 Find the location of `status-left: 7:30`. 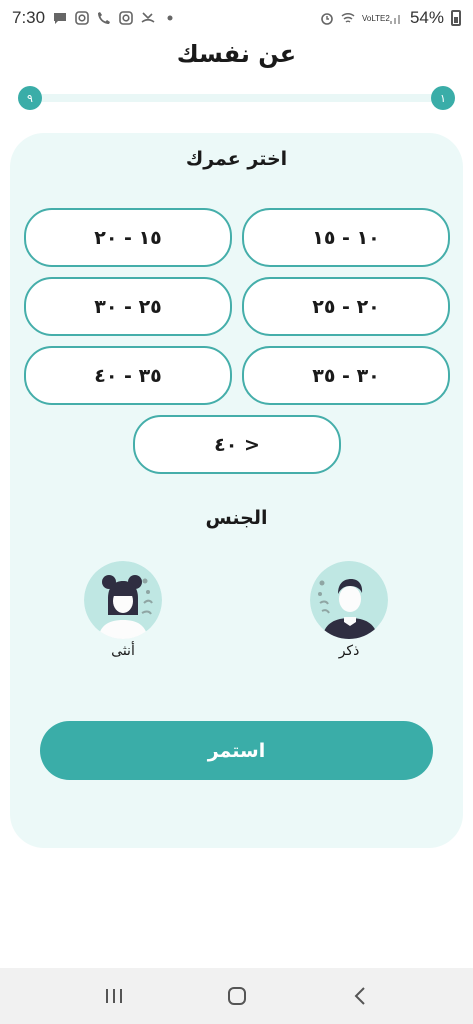

status-left: 7:30 is located at coordinates (94, 18).